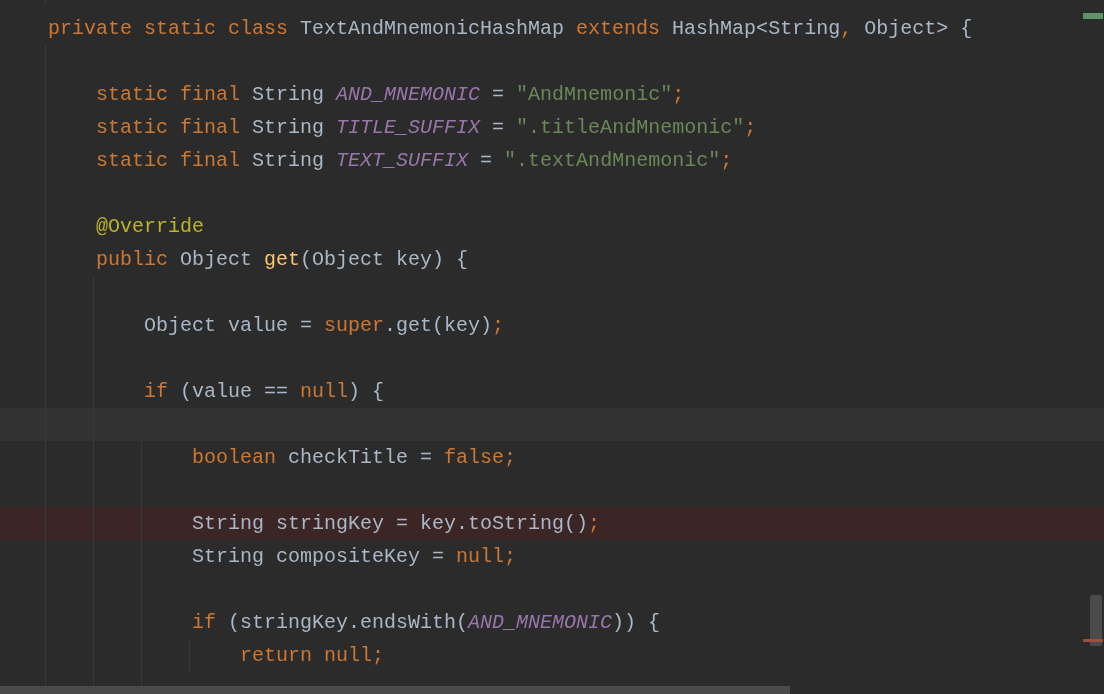  Describe the element at coordinates (1093, 640) in the screenshot. I see `error-stripe-marker` at that location.